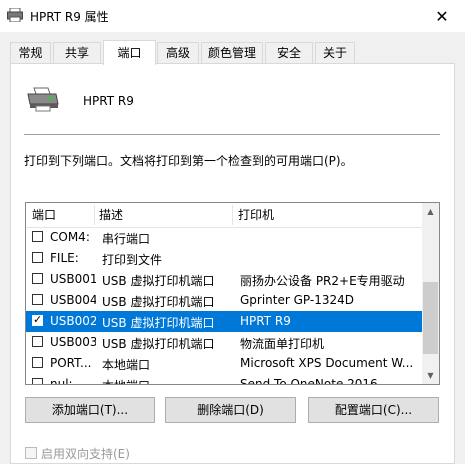 This screenshot has height=464, width=465. I want to click on printer-cell: 物流面单打印机, so click(282, 344).